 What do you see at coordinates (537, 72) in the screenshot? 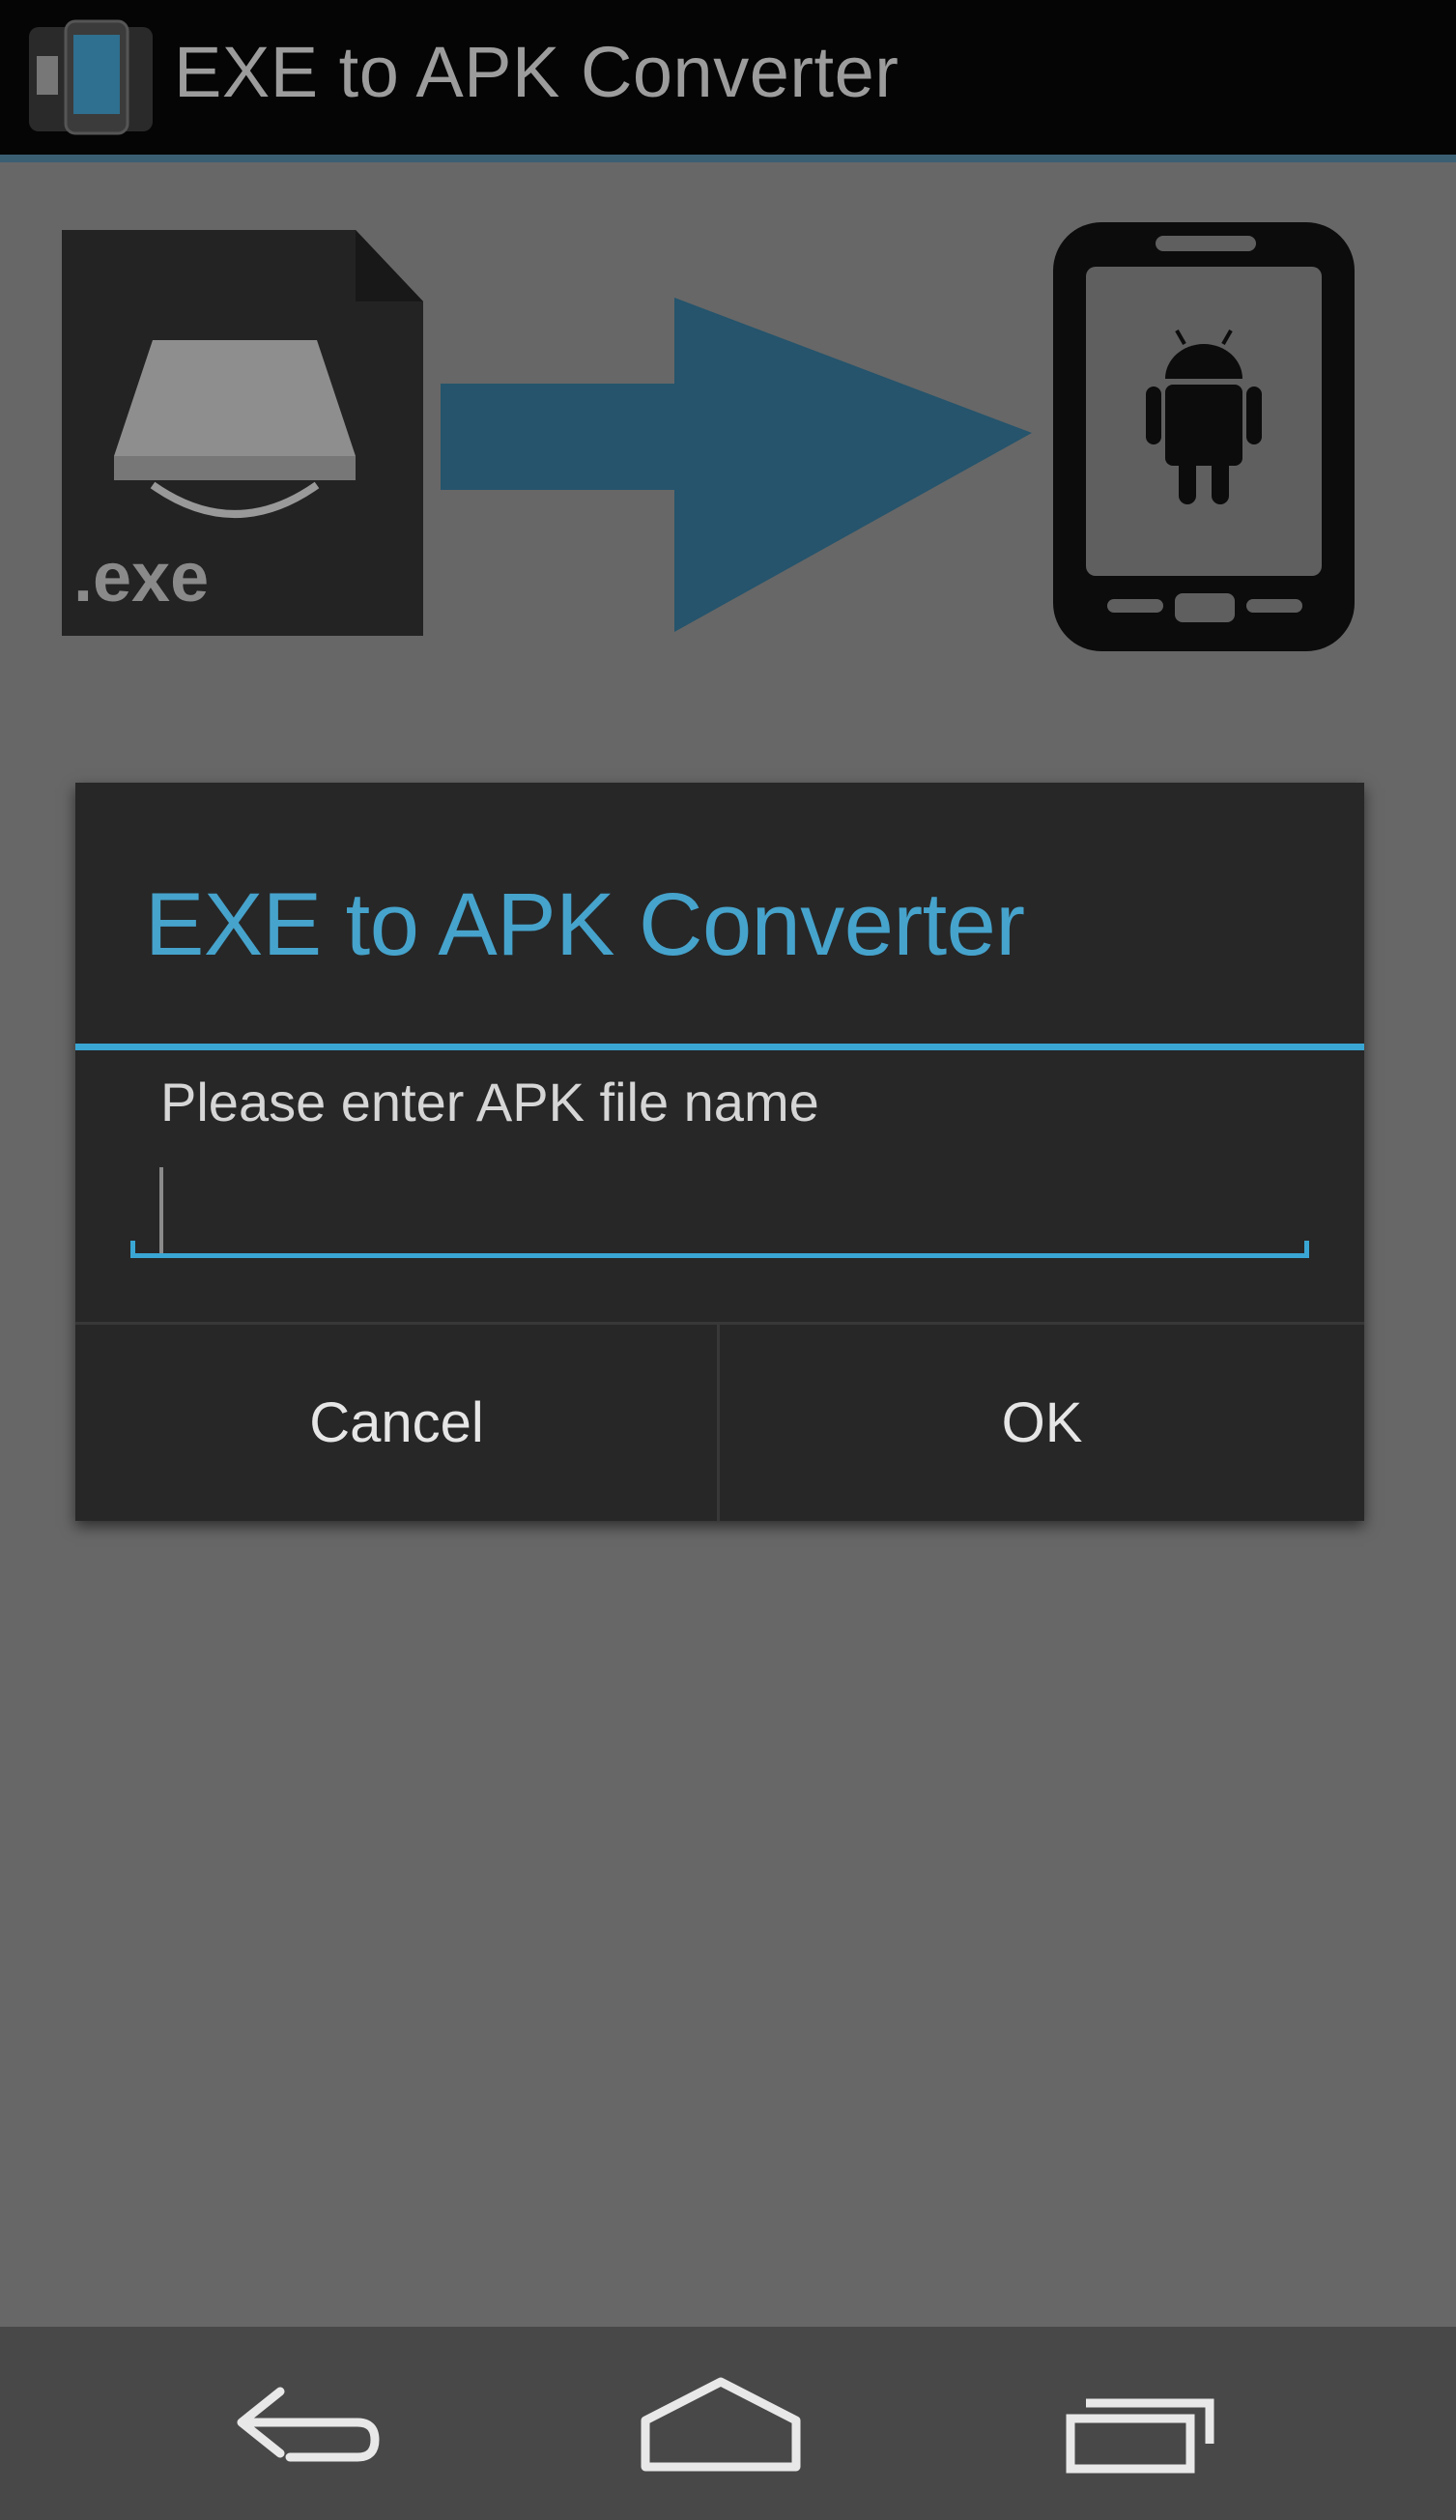
I see `app-title: EXE to APK Converter` at bounding box center [537, 72].